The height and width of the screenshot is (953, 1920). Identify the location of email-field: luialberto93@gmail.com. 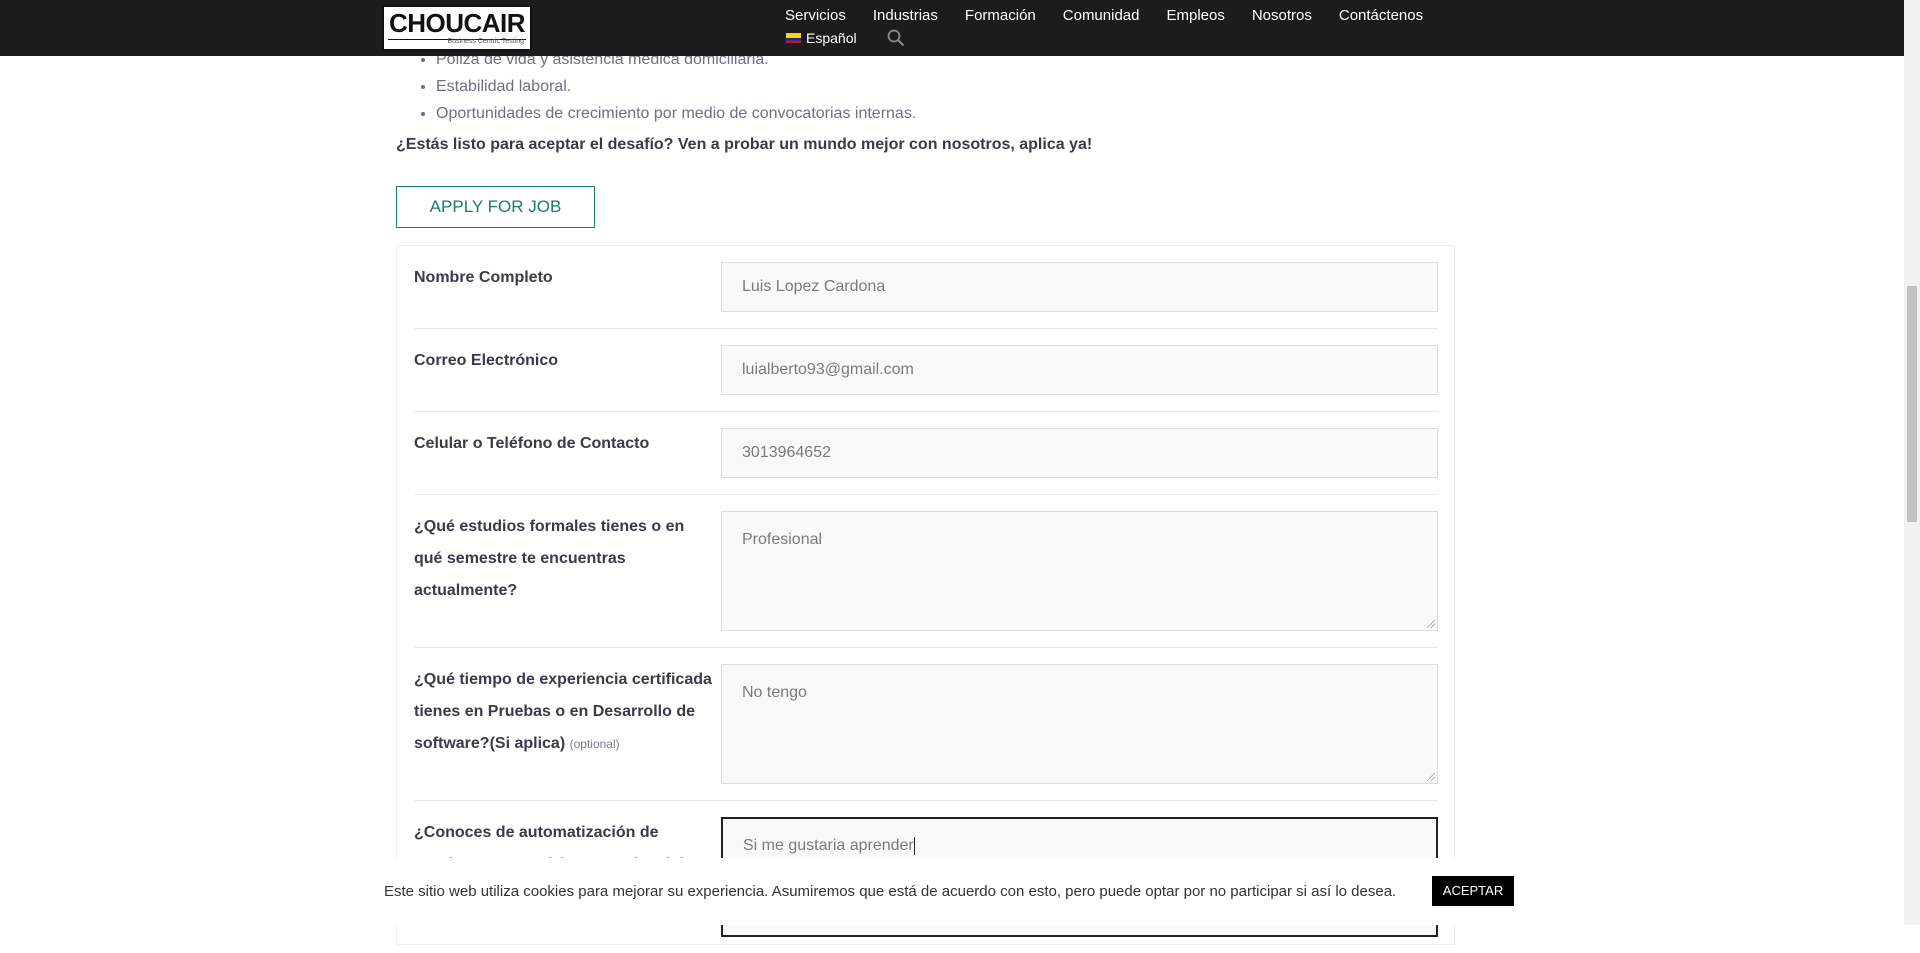
(1079, 370).